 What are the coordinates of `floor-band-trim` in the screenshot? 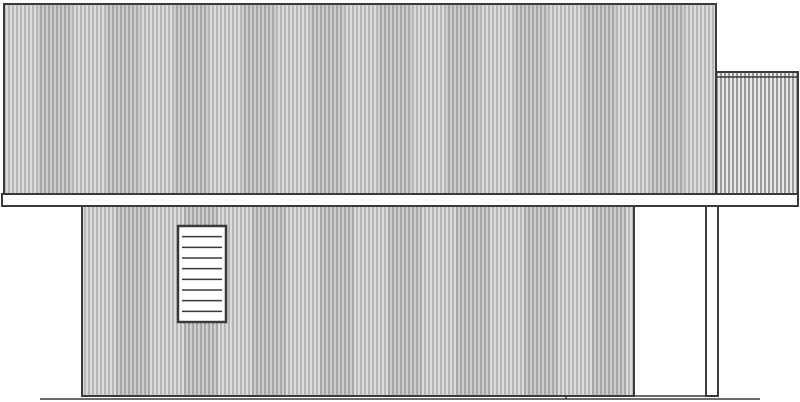 It's located at (400, 200).